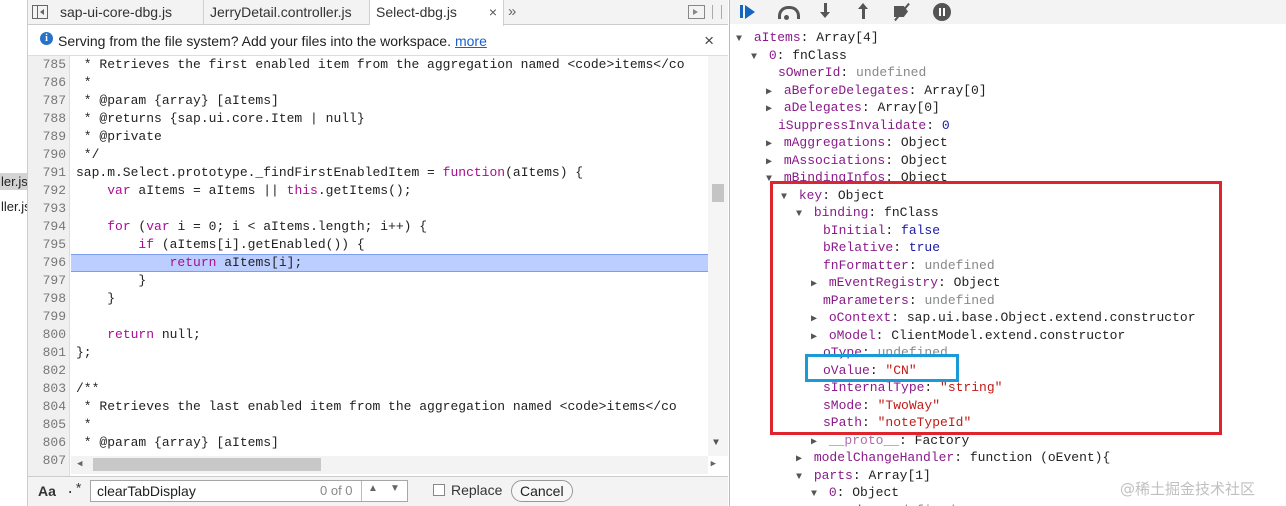  What do you see at coordinates (14, 253) in the screenshot?
I see `file-navigator: ler.js ller.js` at bounding box center [14, 253].